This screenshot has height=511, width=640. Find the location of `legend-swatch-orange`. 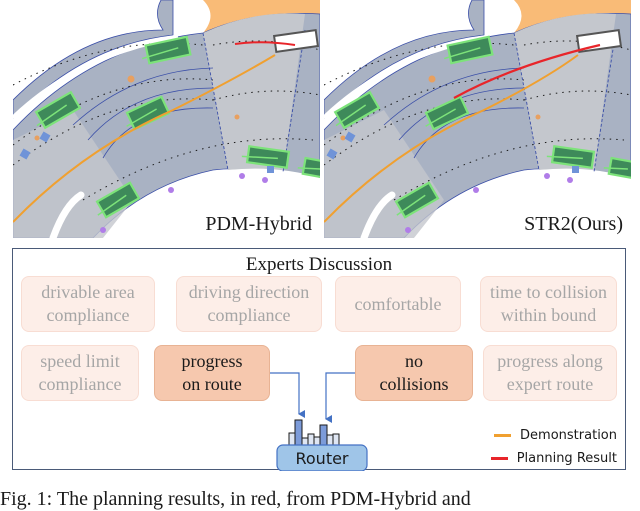

legend-swatch-orange is located at coordinates (503, 435).